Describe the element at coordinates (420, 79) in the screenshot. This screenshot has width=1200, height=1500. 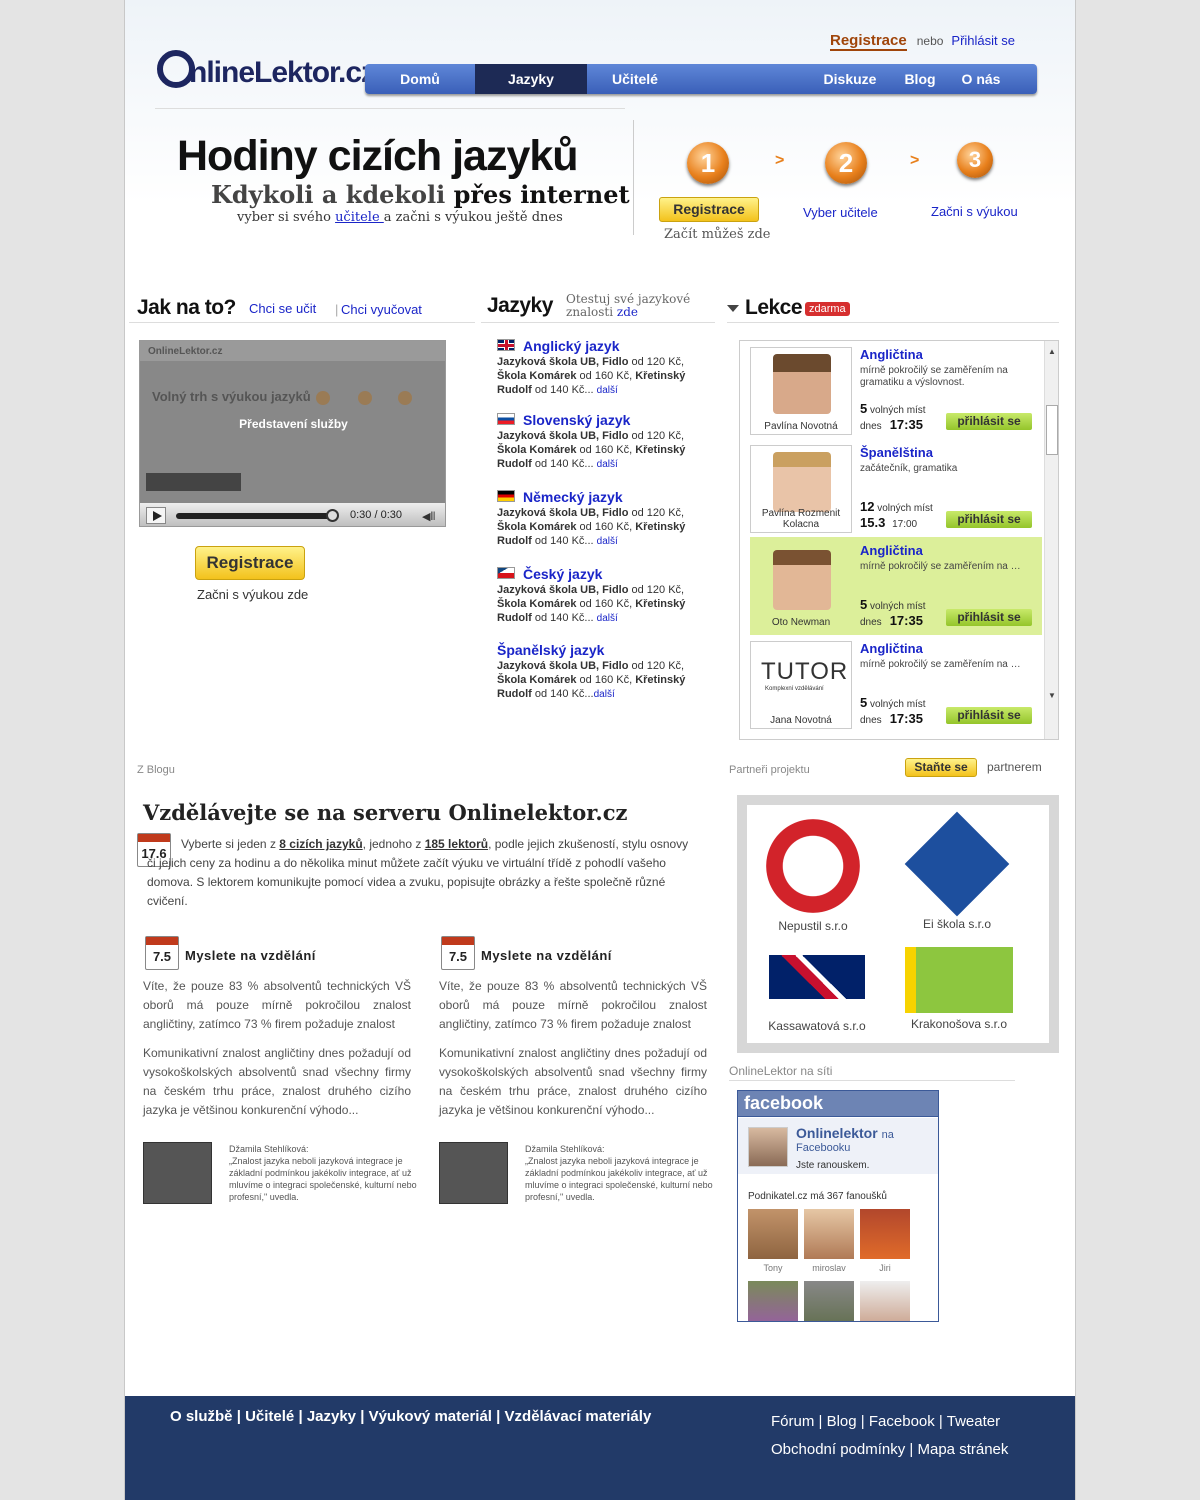
I see `nav-home: Domů` at that location.